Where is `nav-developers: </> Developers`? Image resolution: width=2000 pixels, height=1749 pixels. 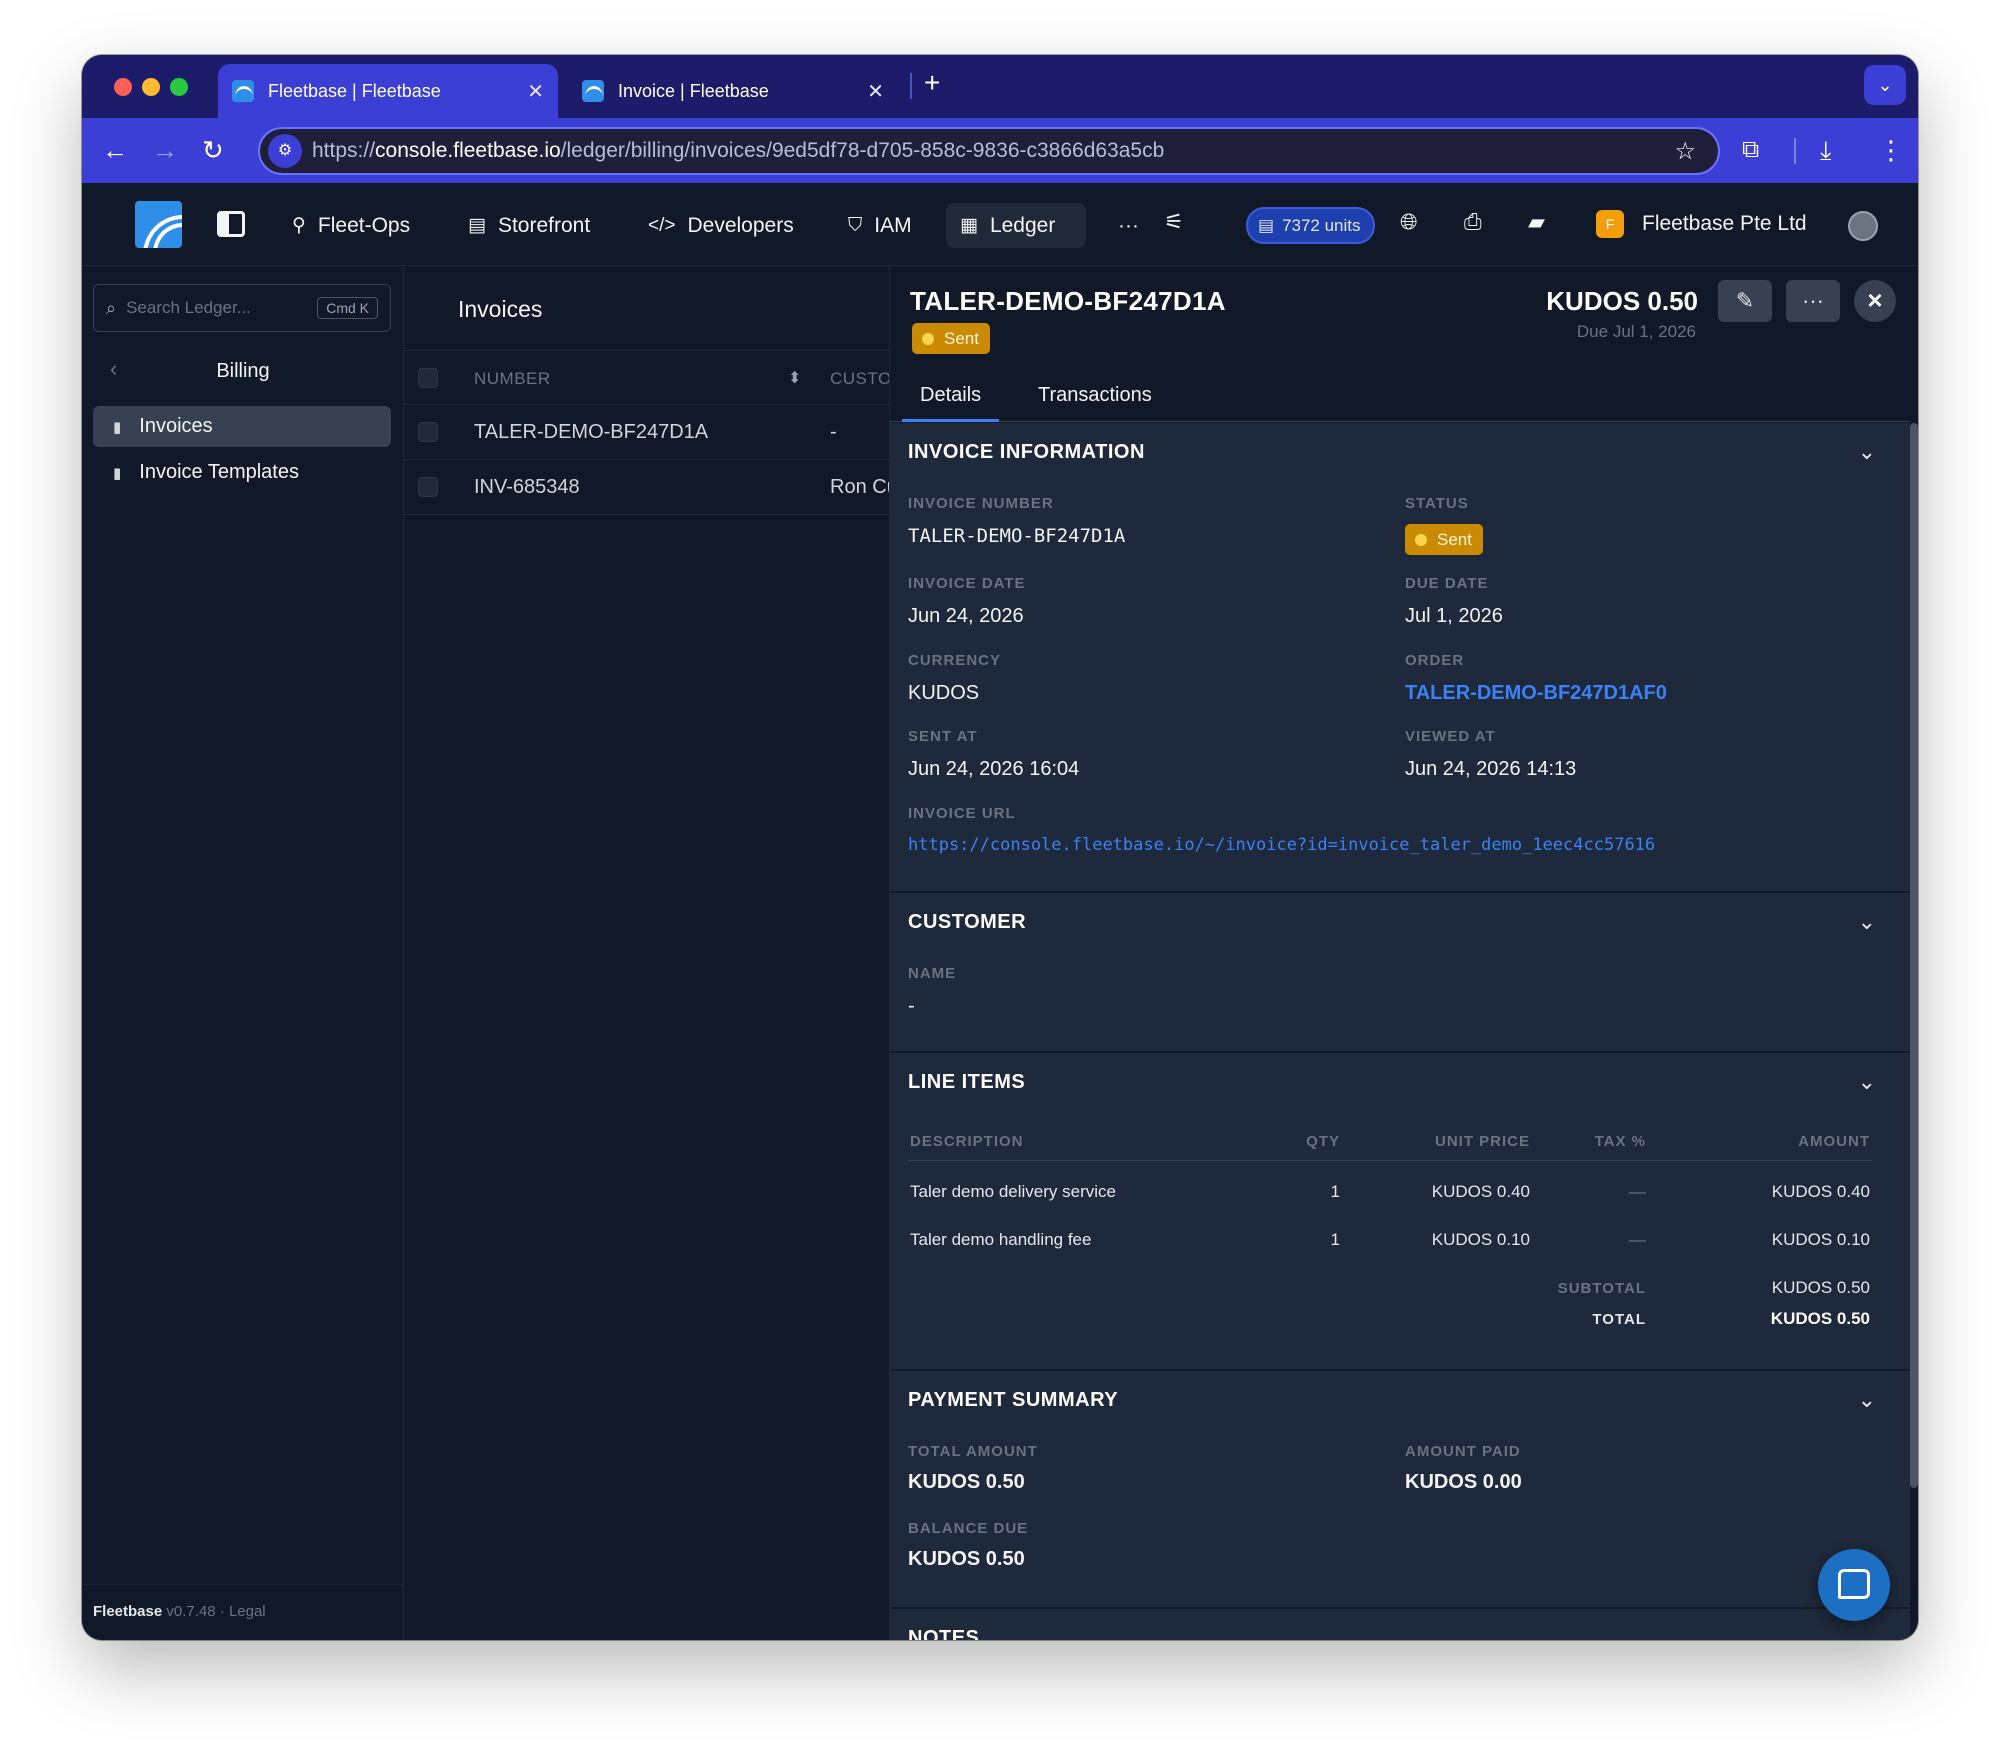 nav-developers: </> Developers is located at coordinates (721, 225).